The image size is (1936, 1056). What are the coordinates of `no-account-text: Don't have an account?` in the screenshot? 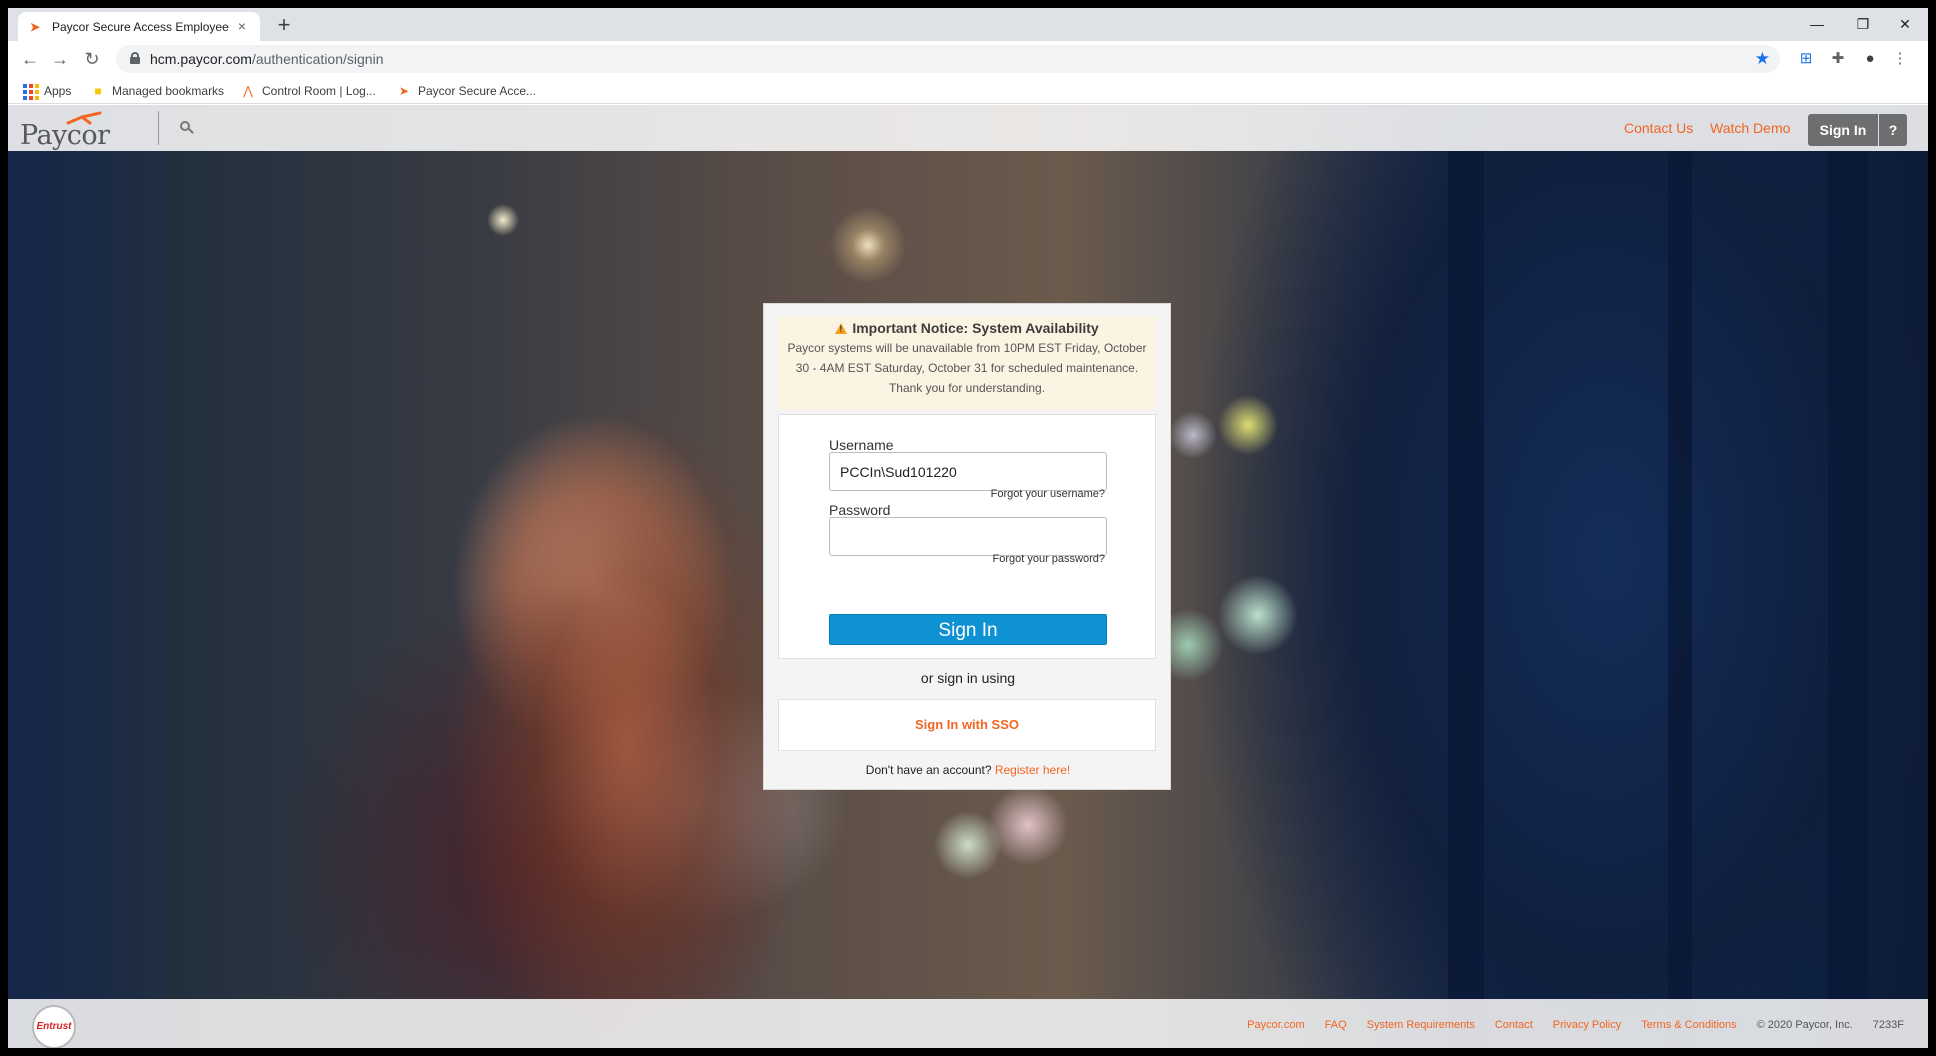 It's located at (928, 770).